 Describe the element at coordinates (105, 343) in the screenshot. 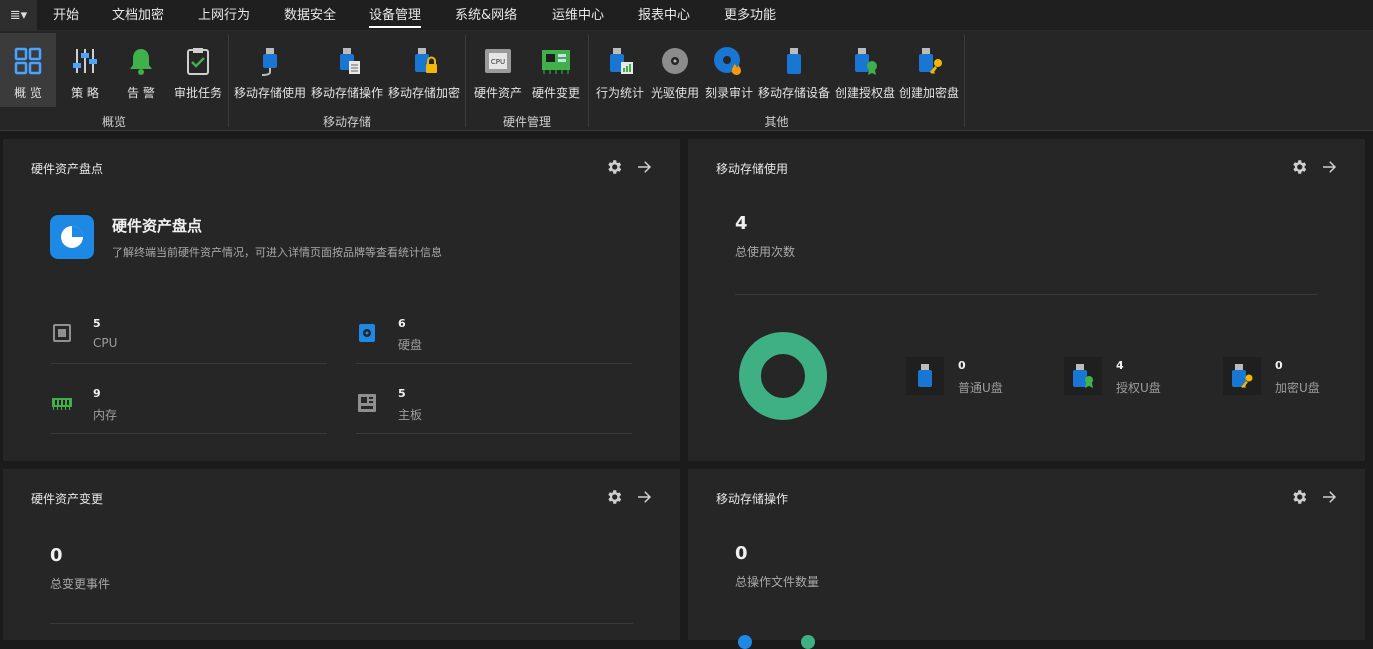

I see `cpu-label: CPU` at that location.